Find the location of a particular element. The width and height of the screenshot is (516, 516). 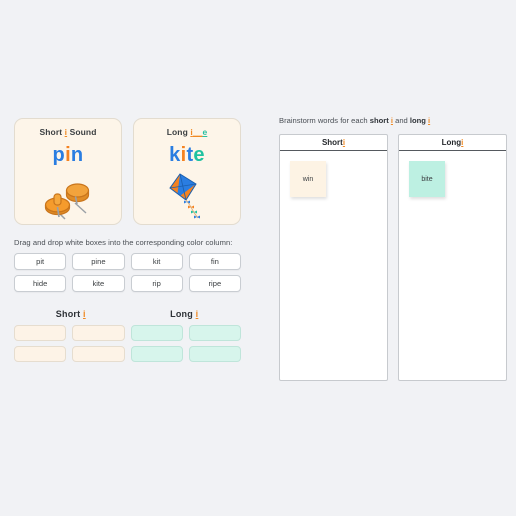

word-chip: fin is located at coordinates (214, 261).